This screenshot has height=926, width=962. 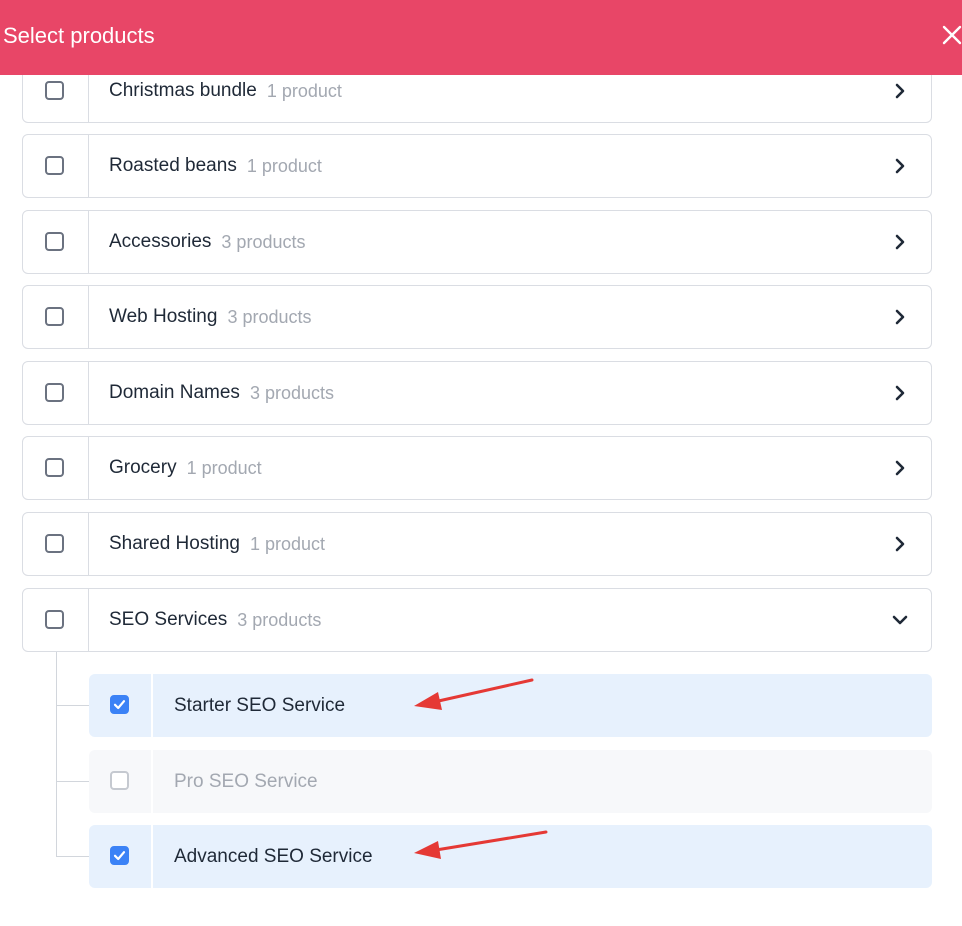 I want to click on category-name: Shared Hosting, so click(x=174, y=543).